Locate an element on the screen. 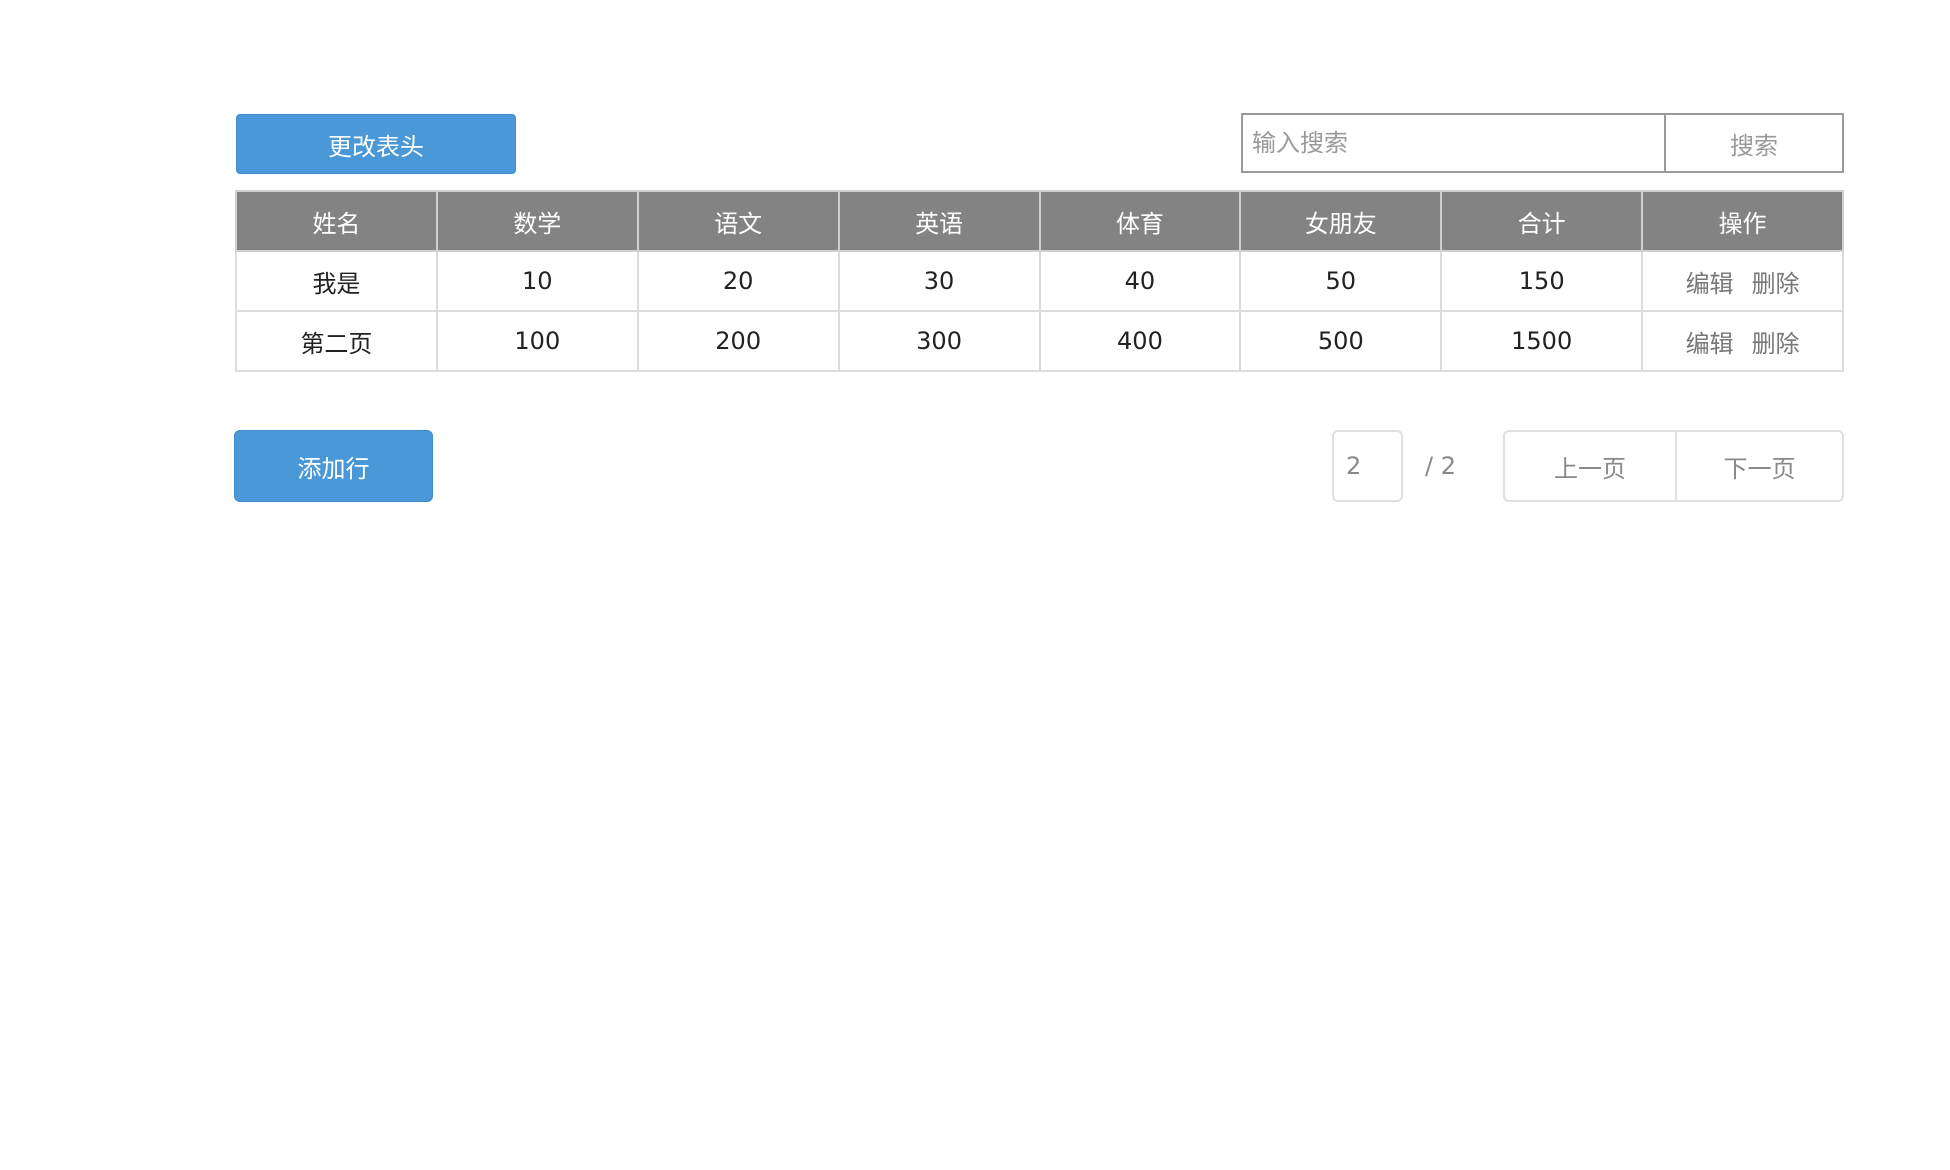 This screenshot has height=1170, width=1950. header-english: 英语 is located at coordinates (939, 221).